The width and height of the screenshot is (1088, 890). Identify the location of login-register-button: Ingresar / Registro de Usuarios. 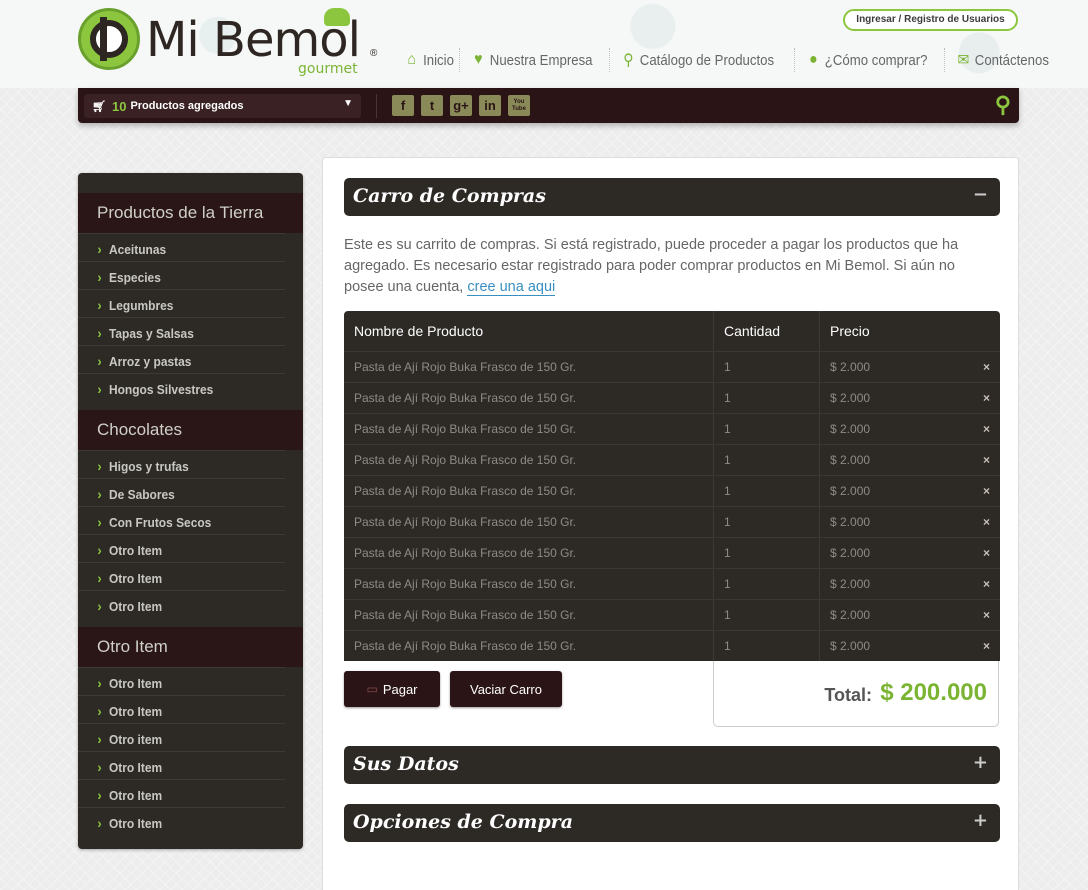
(930, 20).